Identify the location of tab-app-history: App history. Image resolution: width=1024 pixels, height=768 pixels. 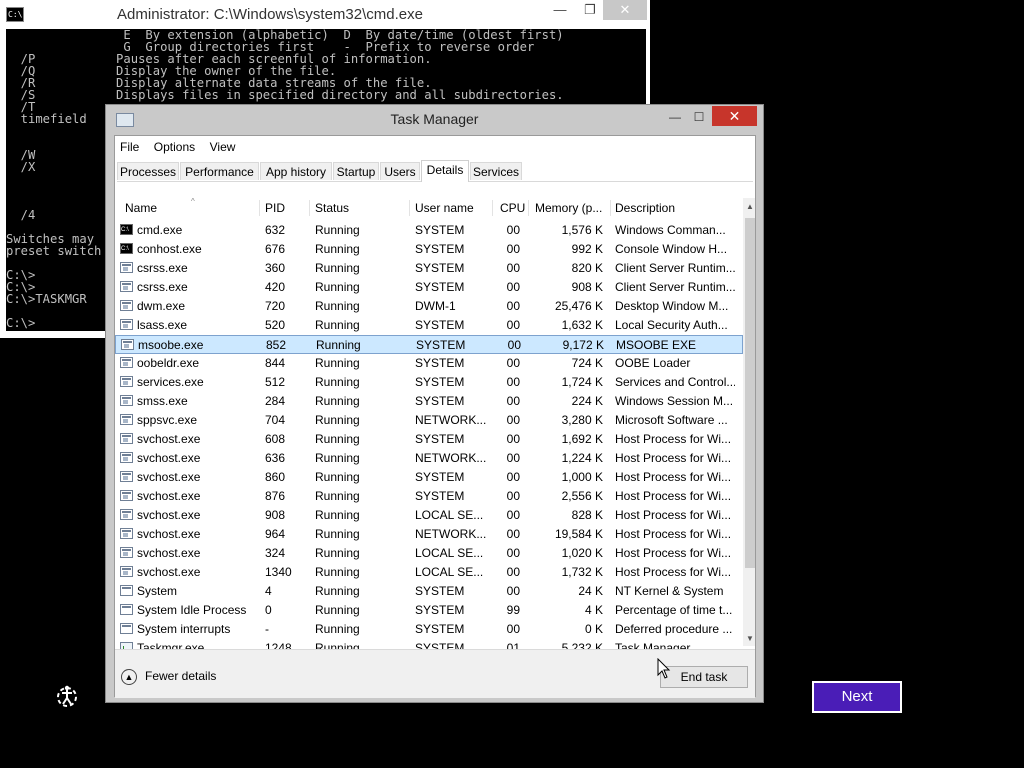
(296, 171).